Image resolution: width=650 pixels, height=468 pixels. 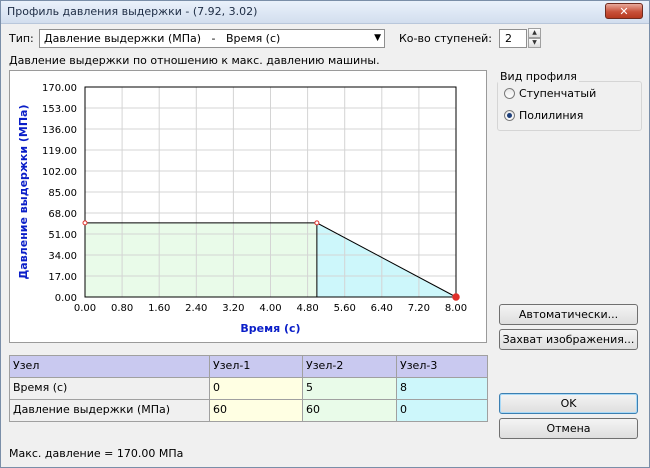 What do you see at coordinates (109, 388) in the screenshot?
I see `row-label: Время (с)` at bounding box center [109, 388].